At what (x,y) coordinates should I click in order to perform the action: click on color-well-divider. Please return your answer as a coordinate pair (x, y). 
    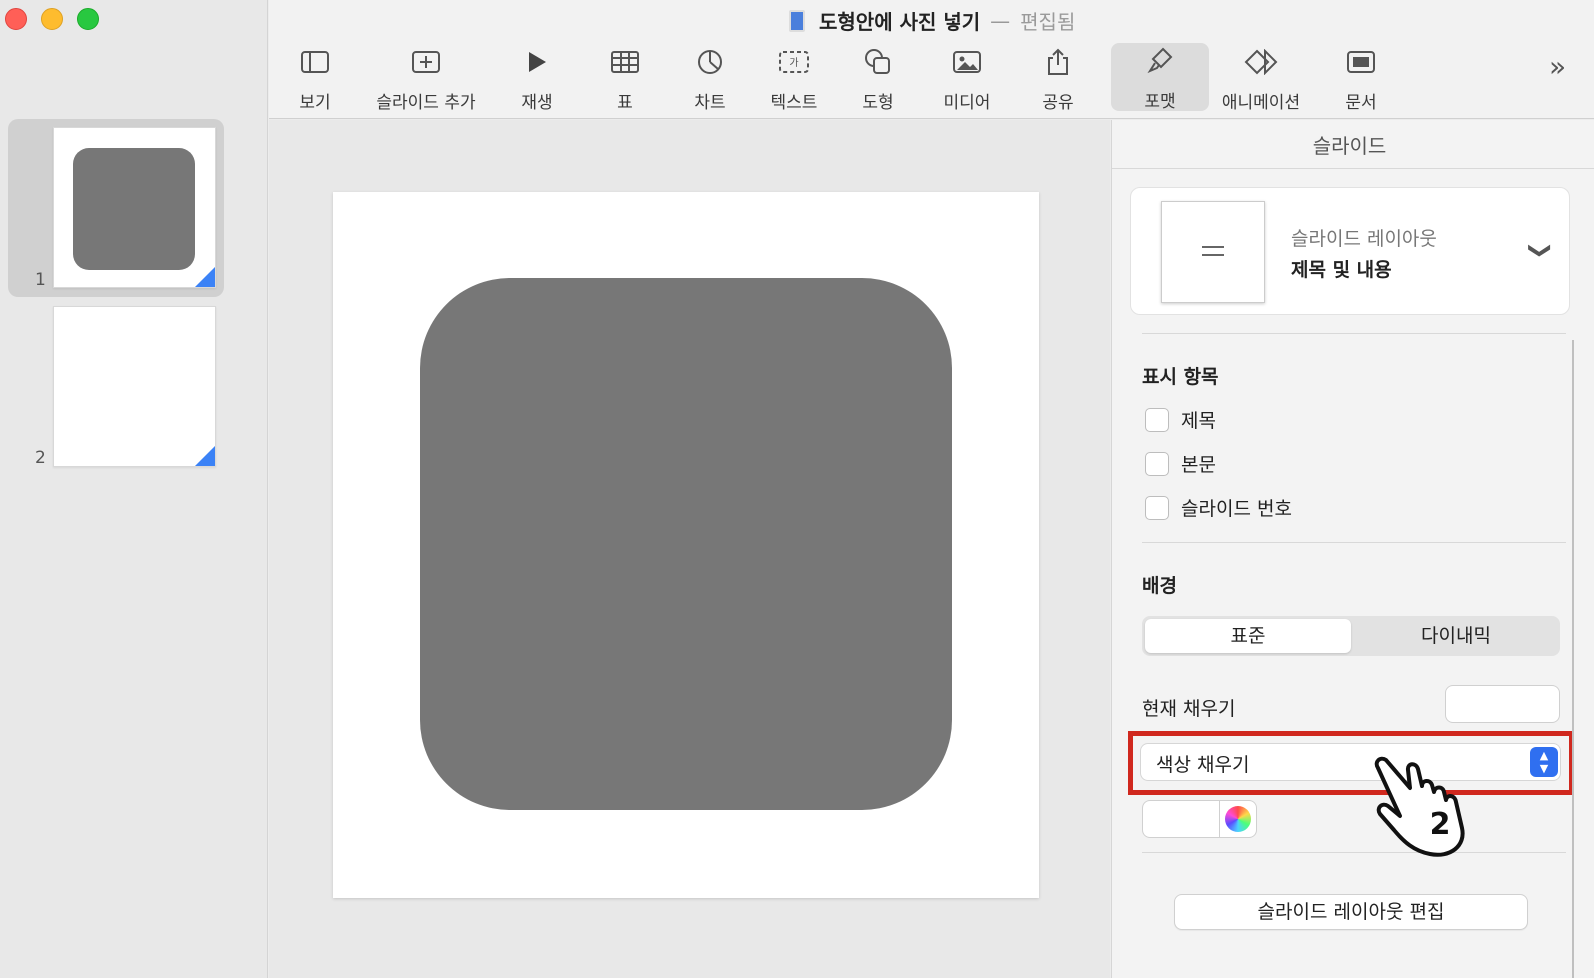
    Looking at the image, I should click on (1219, 819).